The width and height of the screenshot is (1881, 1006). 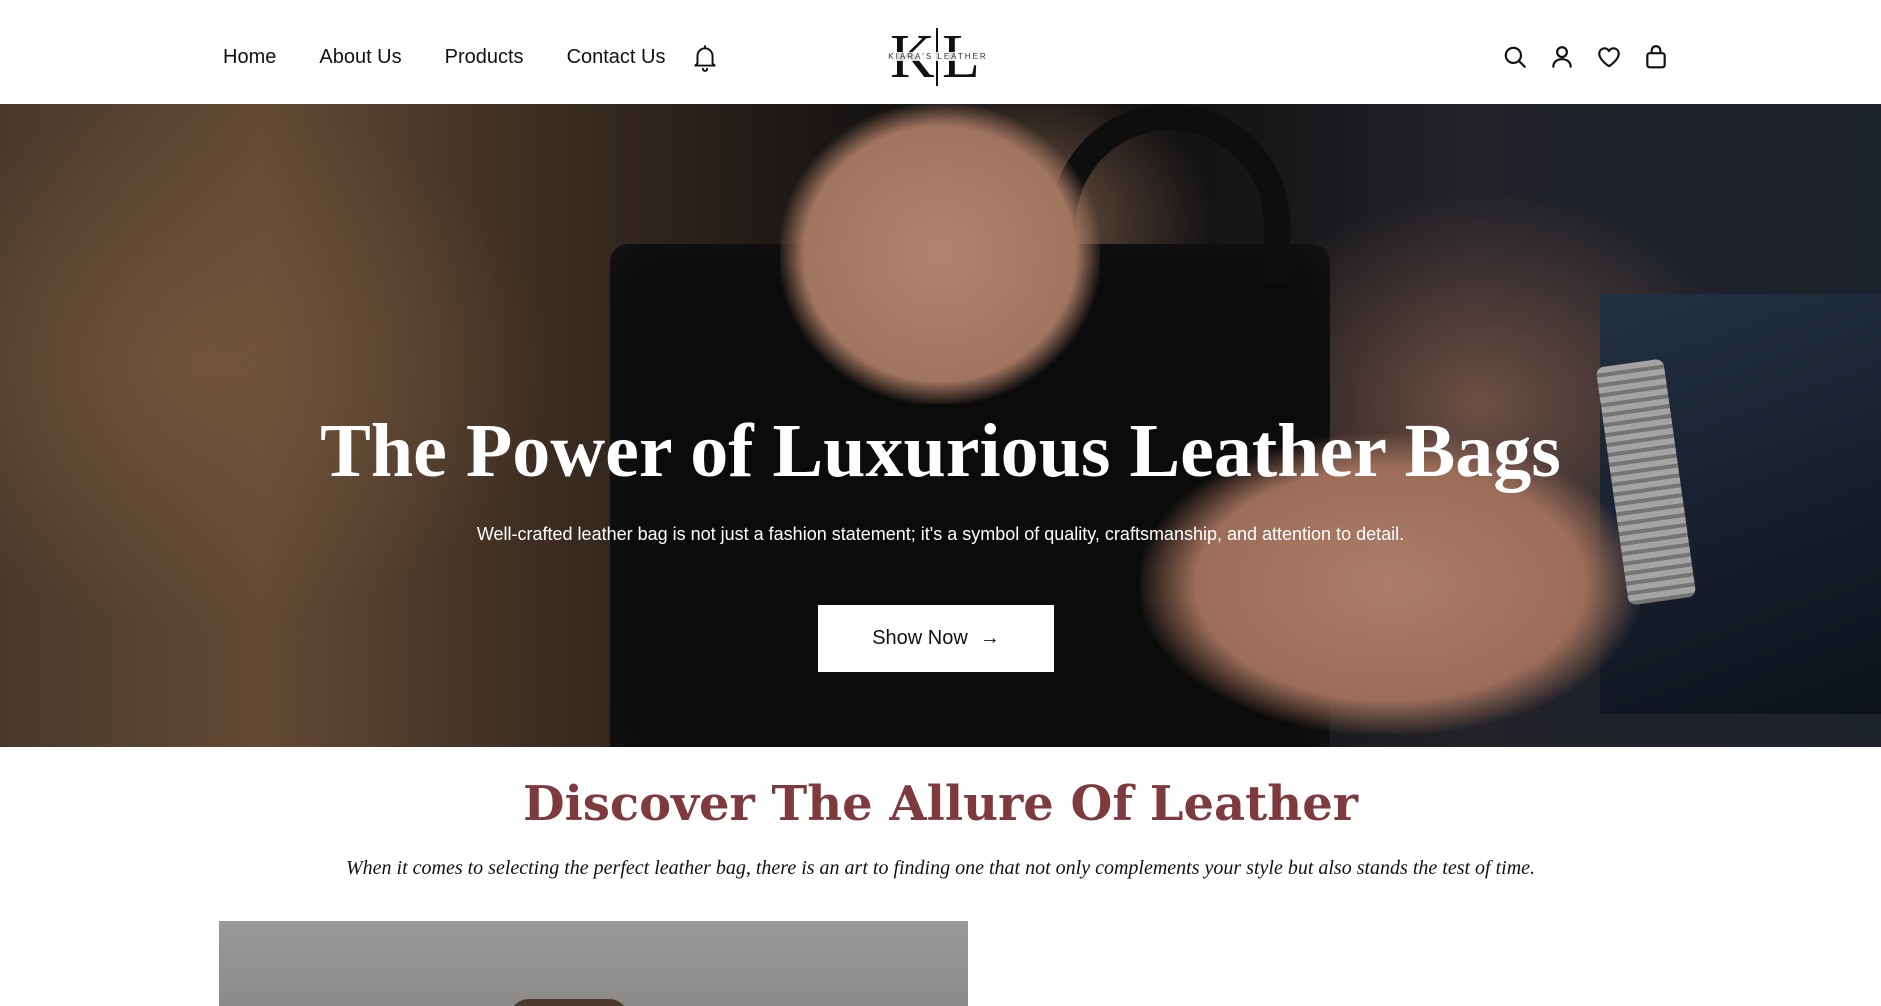 I want to click on nav-products: Products, so click(x=484, y=57).